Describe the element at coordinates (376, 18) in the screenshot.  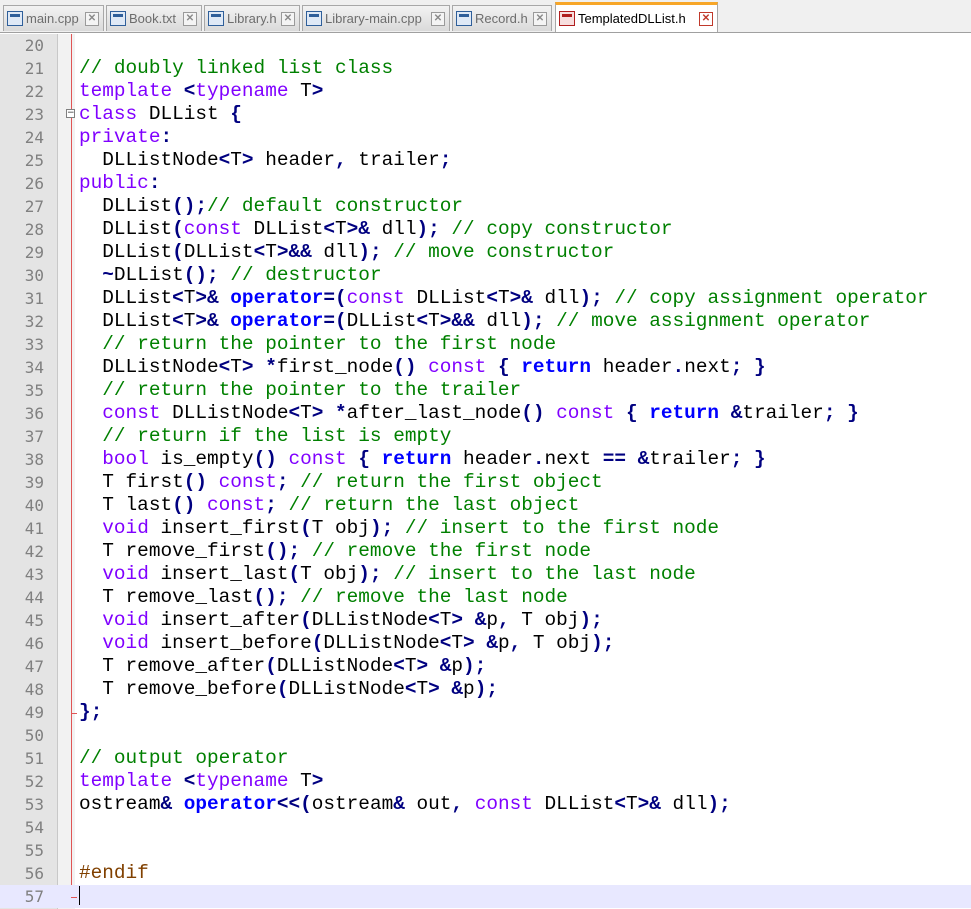
I see `tab-library-main-cpp: Library-main.cpp ✕` at that location.